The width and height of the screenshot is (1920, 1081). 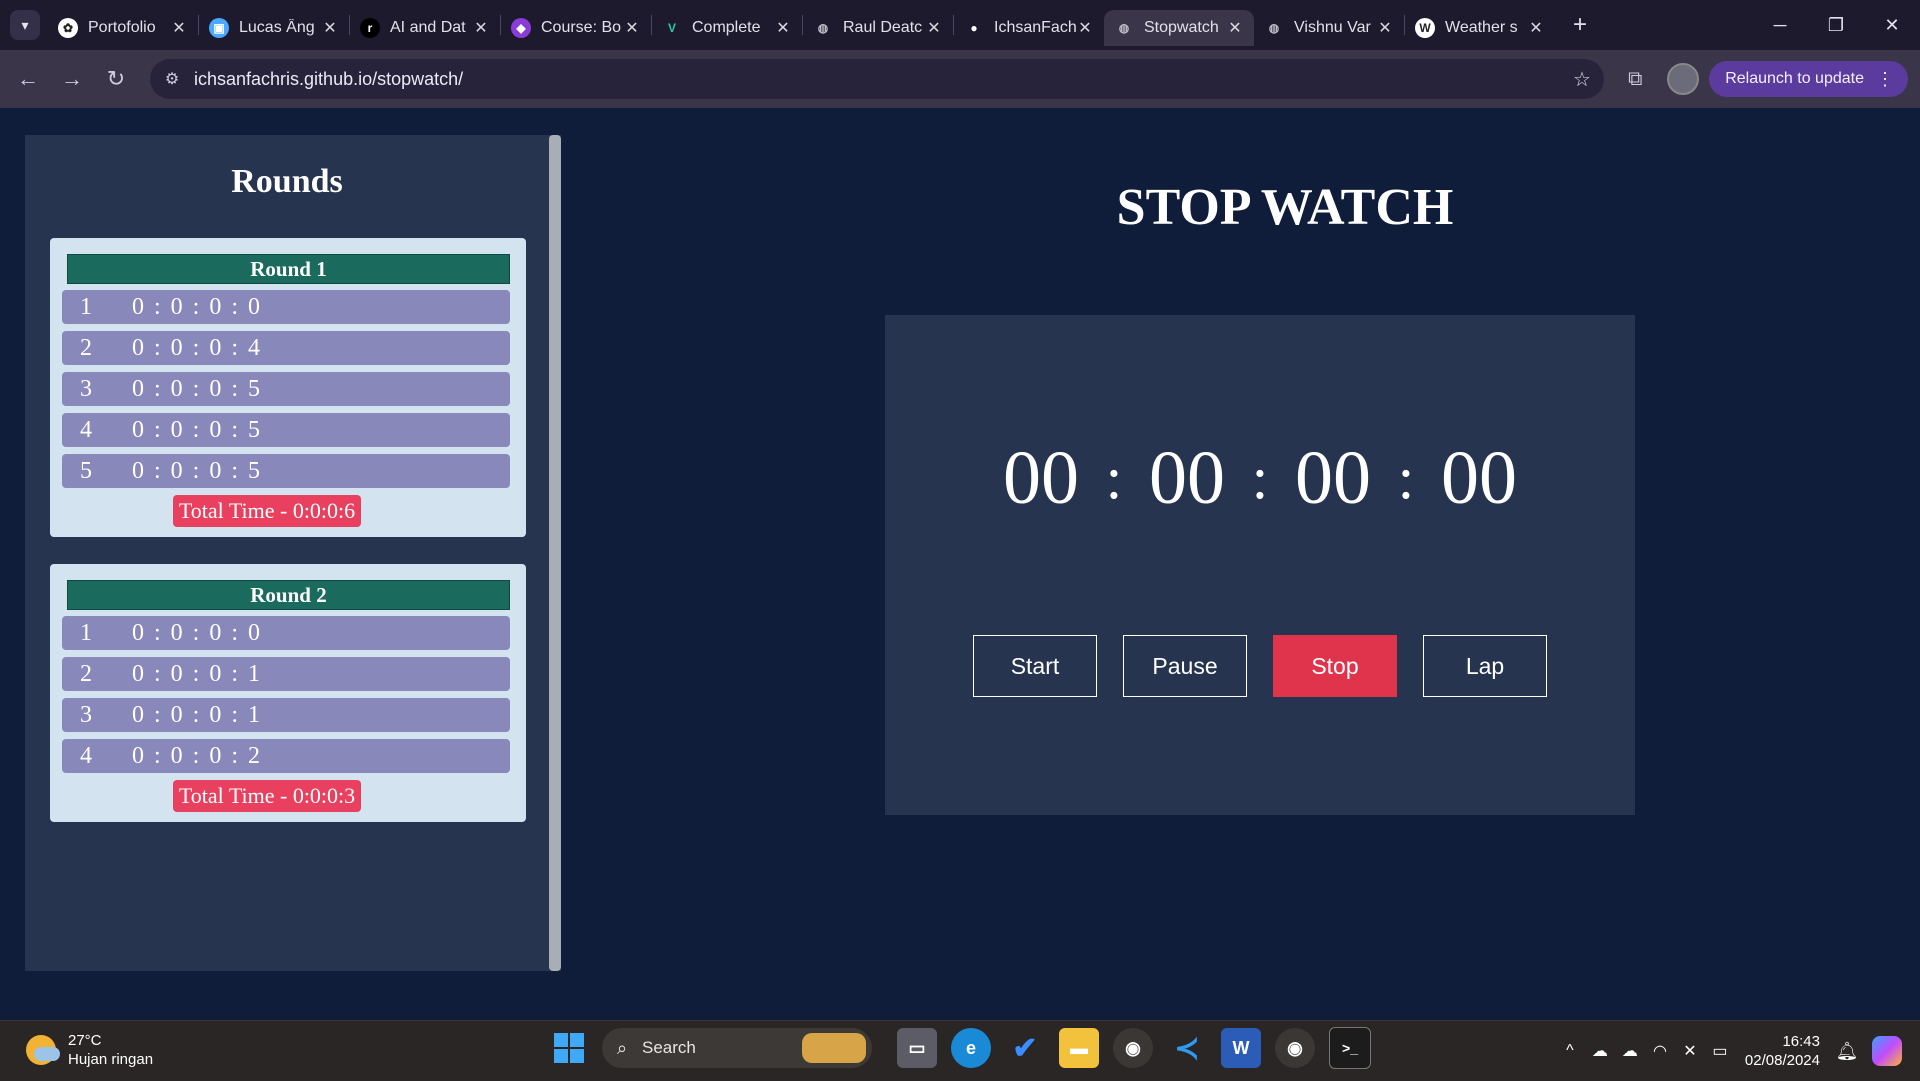 I want to click on r-icon: r, so click(x=370, y=28).